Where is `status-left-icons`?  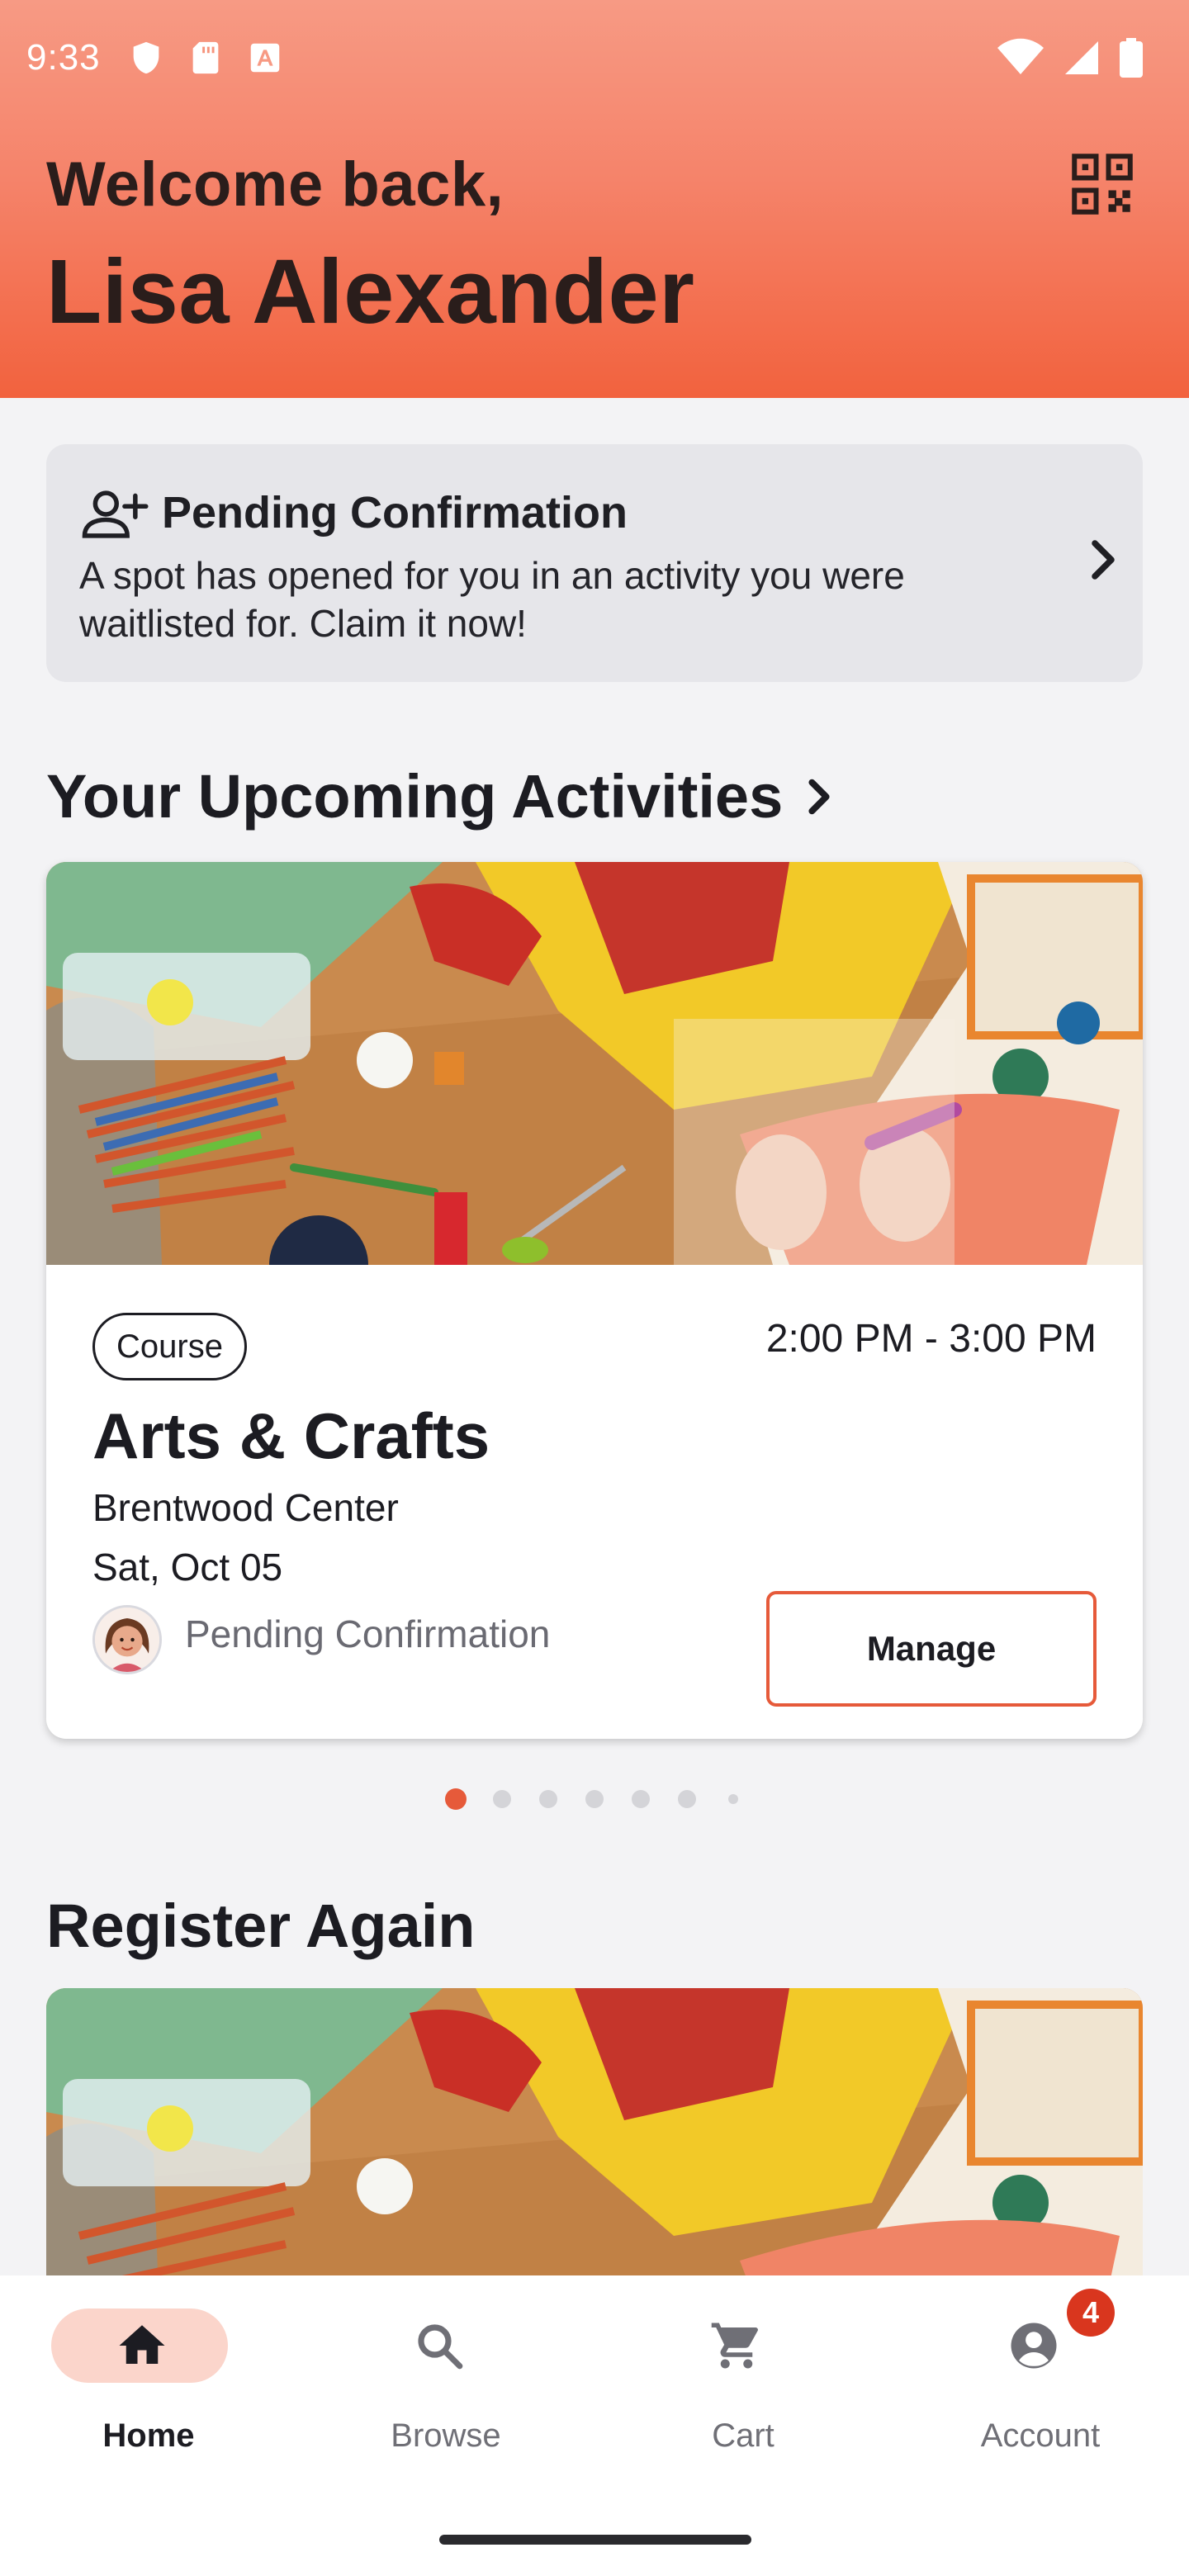 status-left-icons is located at coordinates (205, 58).